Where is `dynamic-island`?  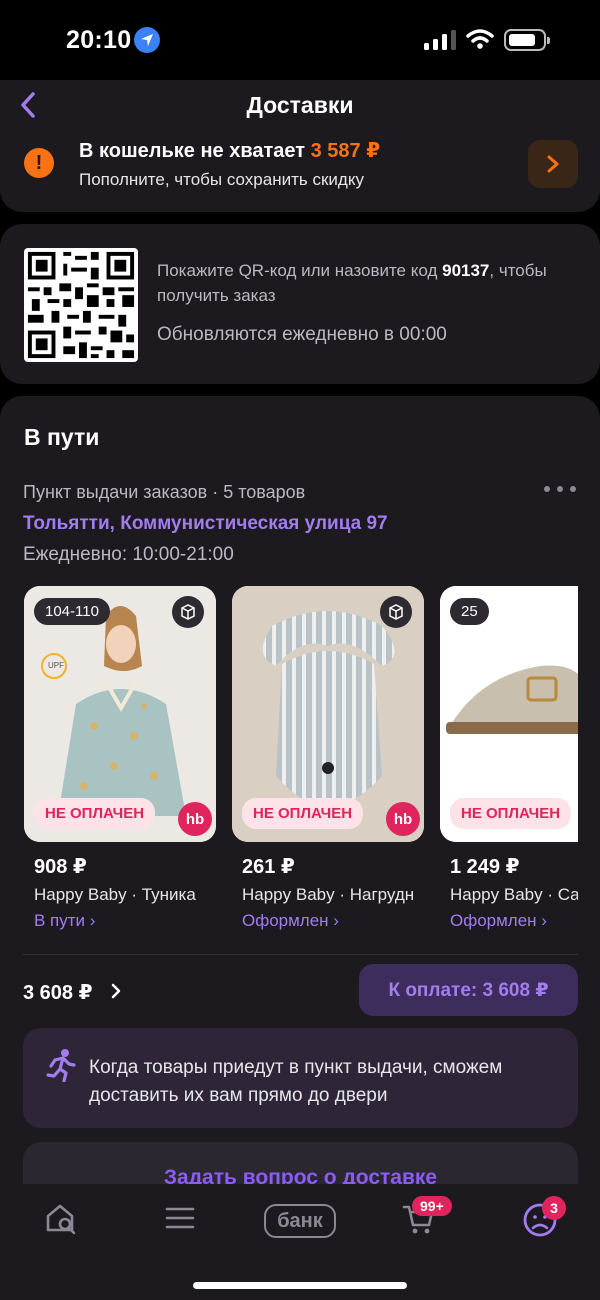 dynamic-island is located at coordinates (300, 42).